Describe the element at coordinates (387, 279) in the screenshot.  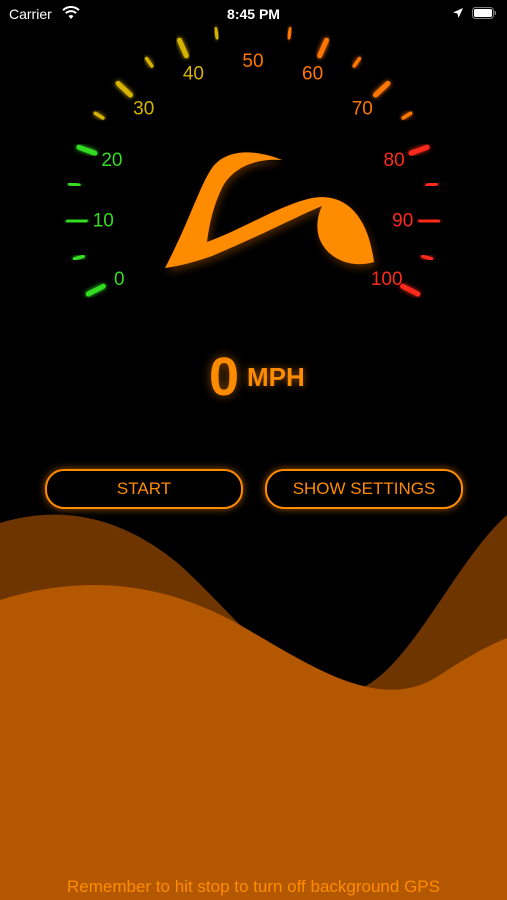
I see `gauge-label-100: 100` at that location.